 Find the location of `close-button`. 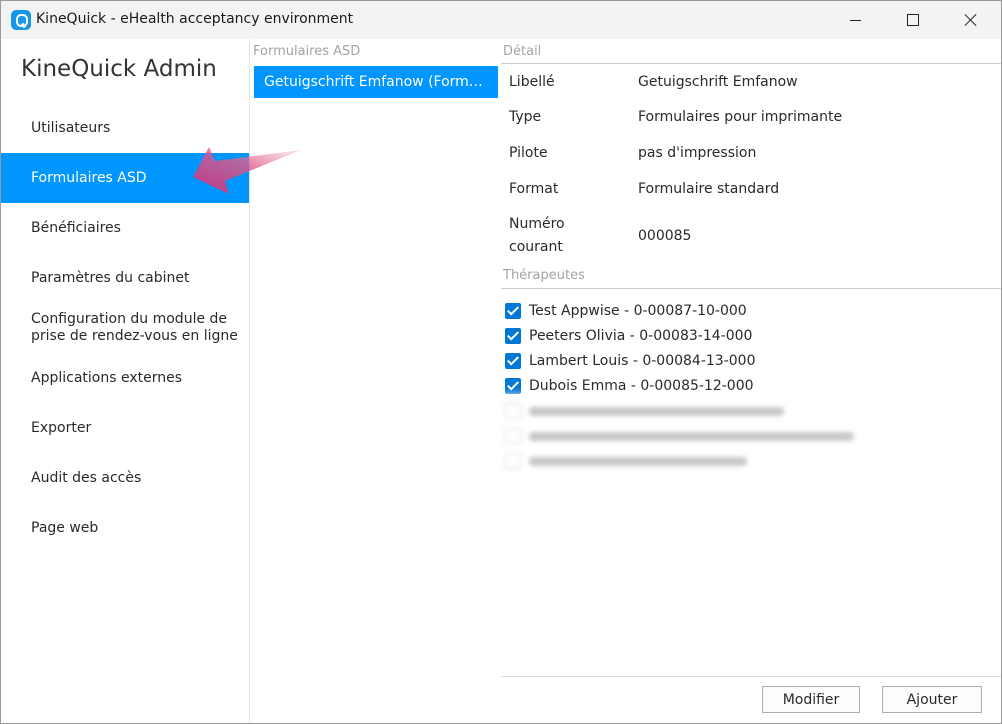

close-button is located at coordinates (971, 20).